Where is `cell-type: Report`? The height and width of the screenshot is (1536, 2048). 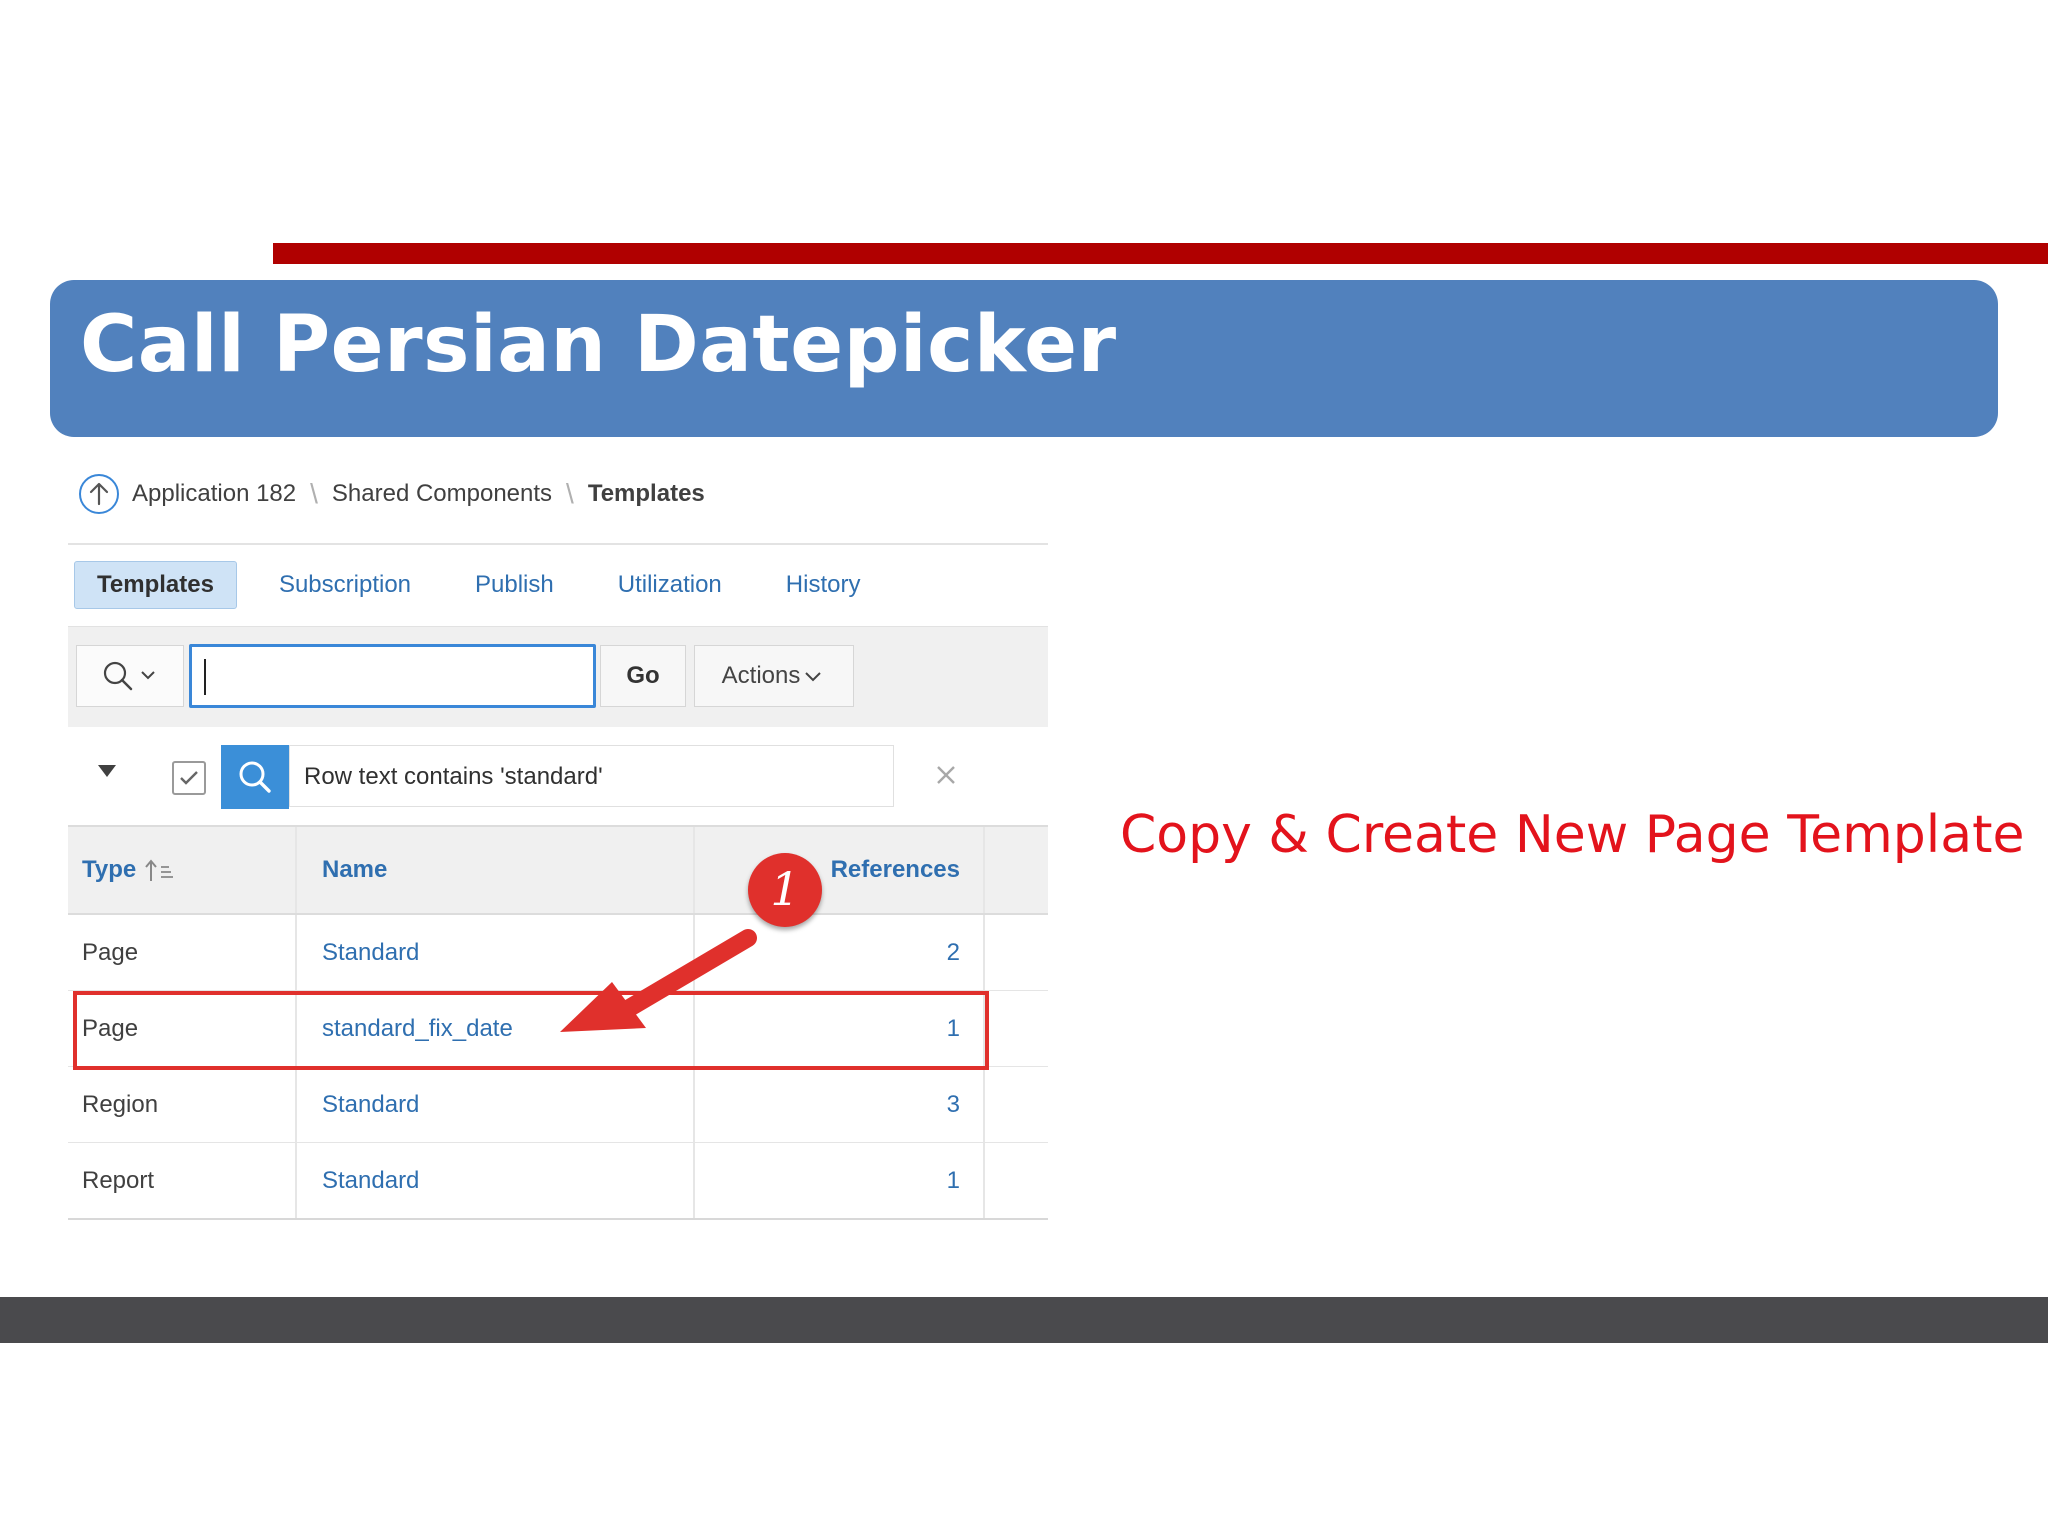 cell-type: Report is located at coordinates (118, 1180).